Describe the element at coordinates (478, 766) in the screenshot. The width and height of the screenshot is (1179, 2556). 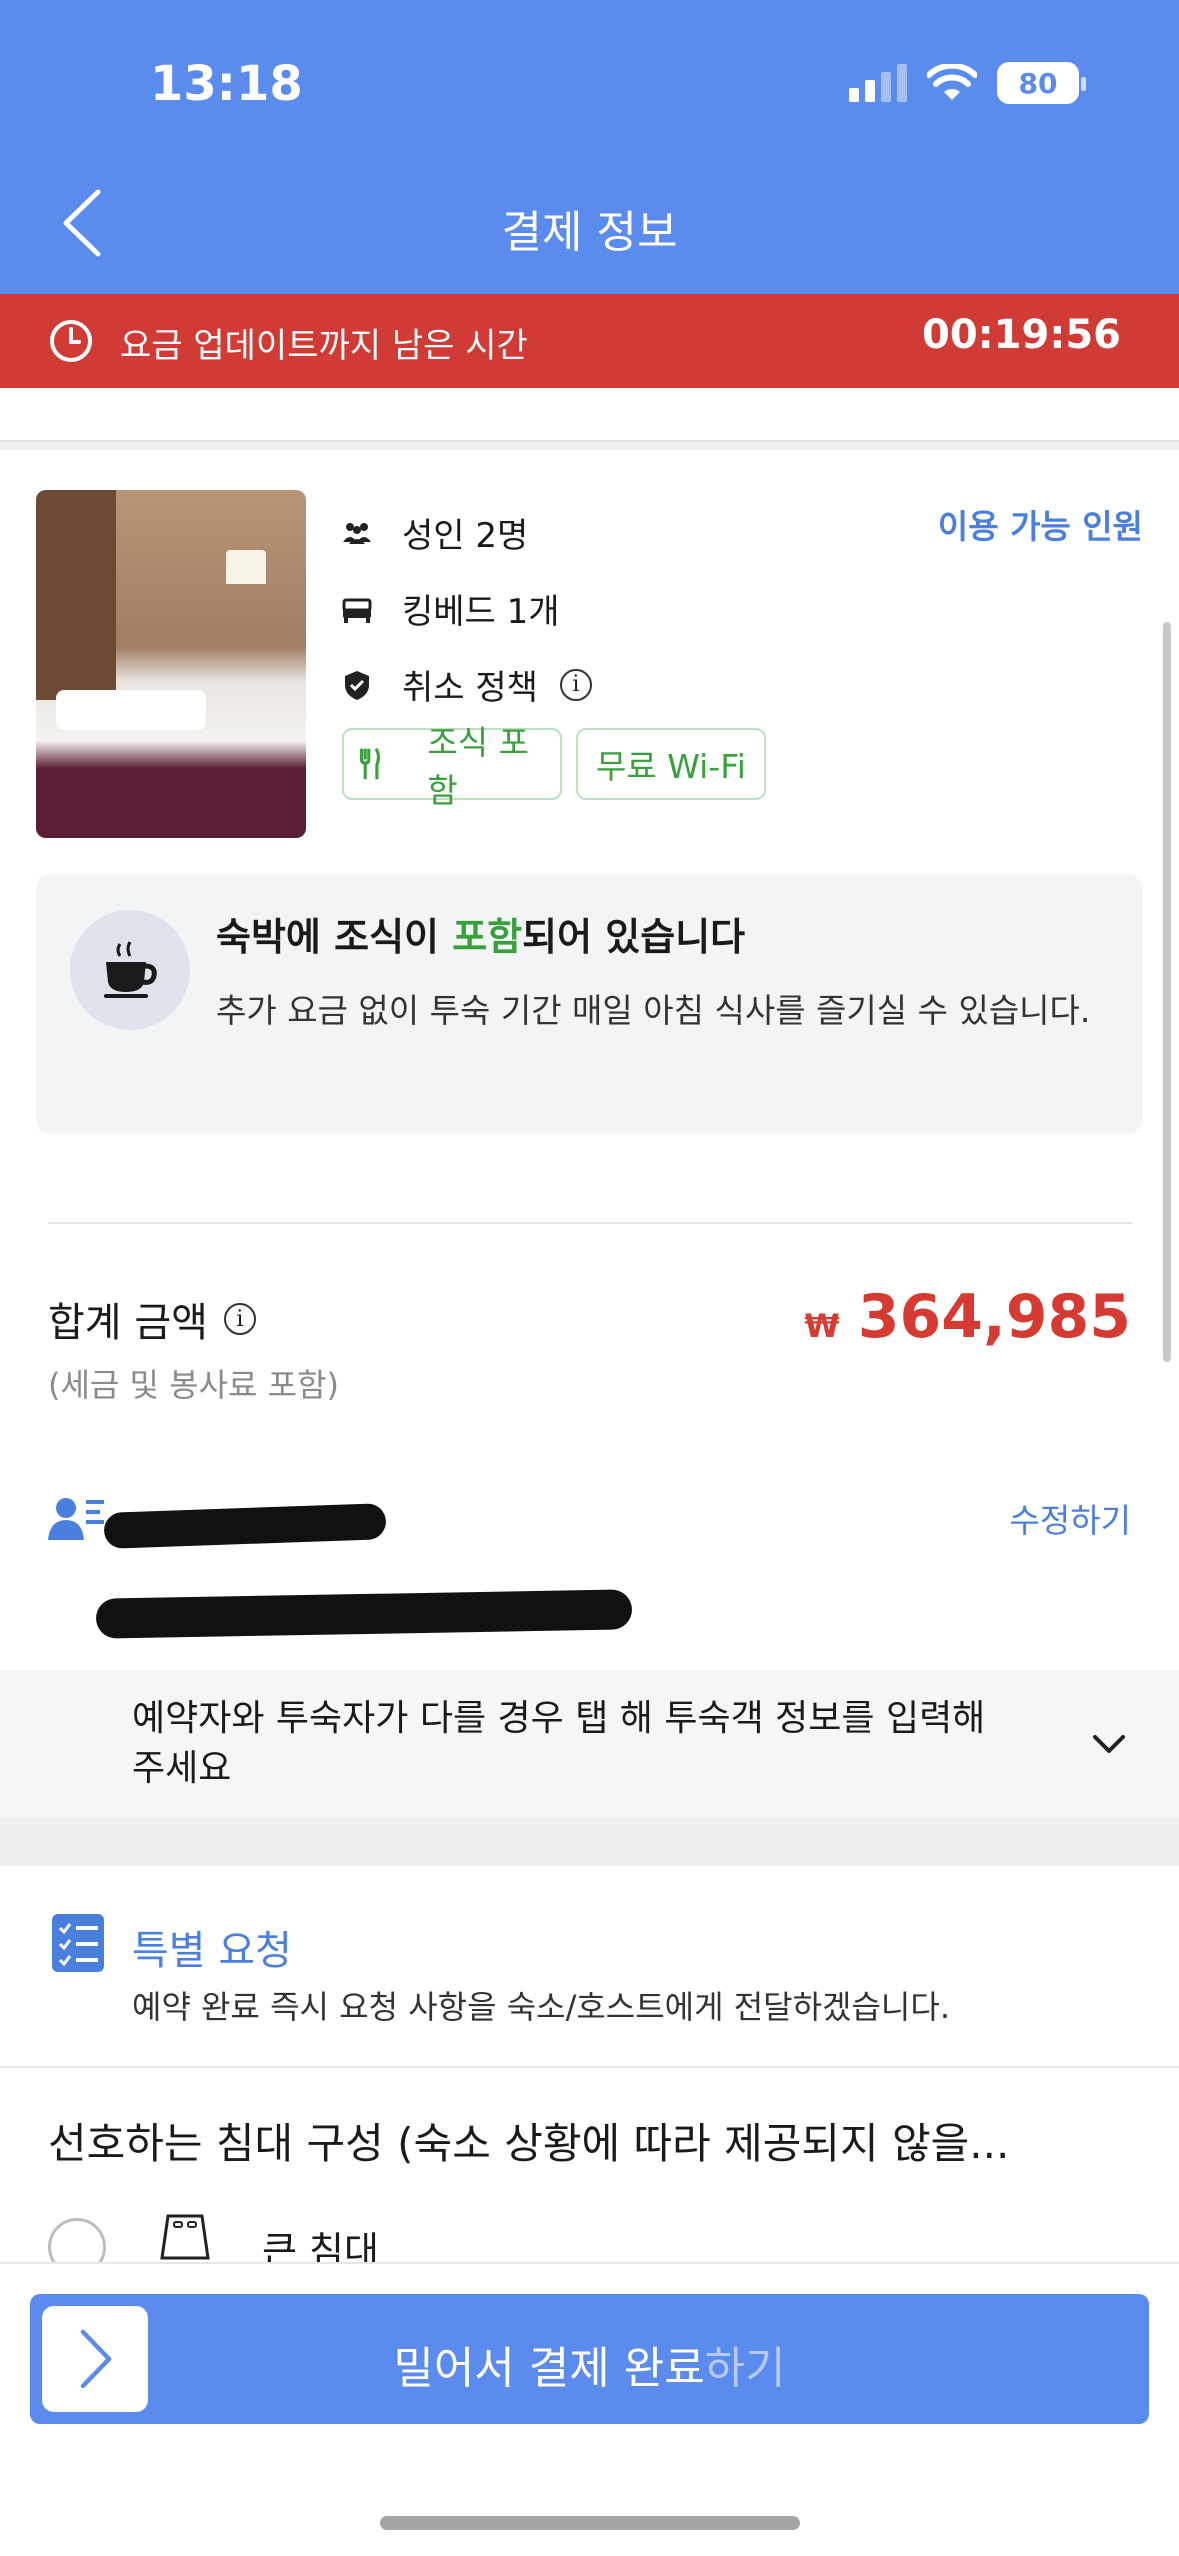
I see `breakfast-tag-label: 조식 포함` at that location.